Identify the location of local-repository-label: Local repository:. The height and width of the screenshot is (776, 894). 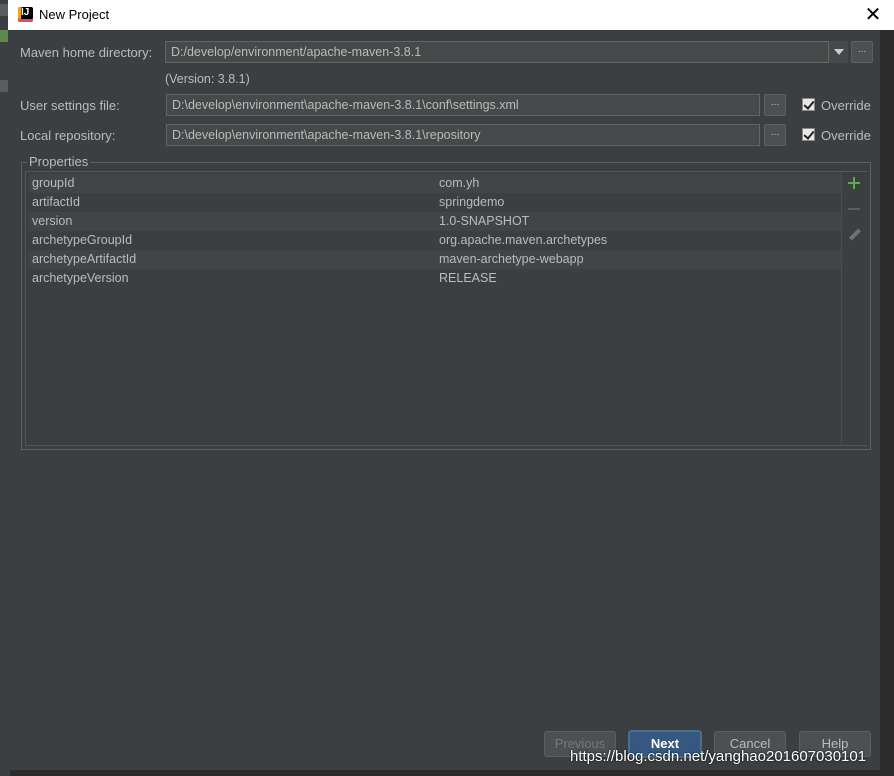
(68, 135).